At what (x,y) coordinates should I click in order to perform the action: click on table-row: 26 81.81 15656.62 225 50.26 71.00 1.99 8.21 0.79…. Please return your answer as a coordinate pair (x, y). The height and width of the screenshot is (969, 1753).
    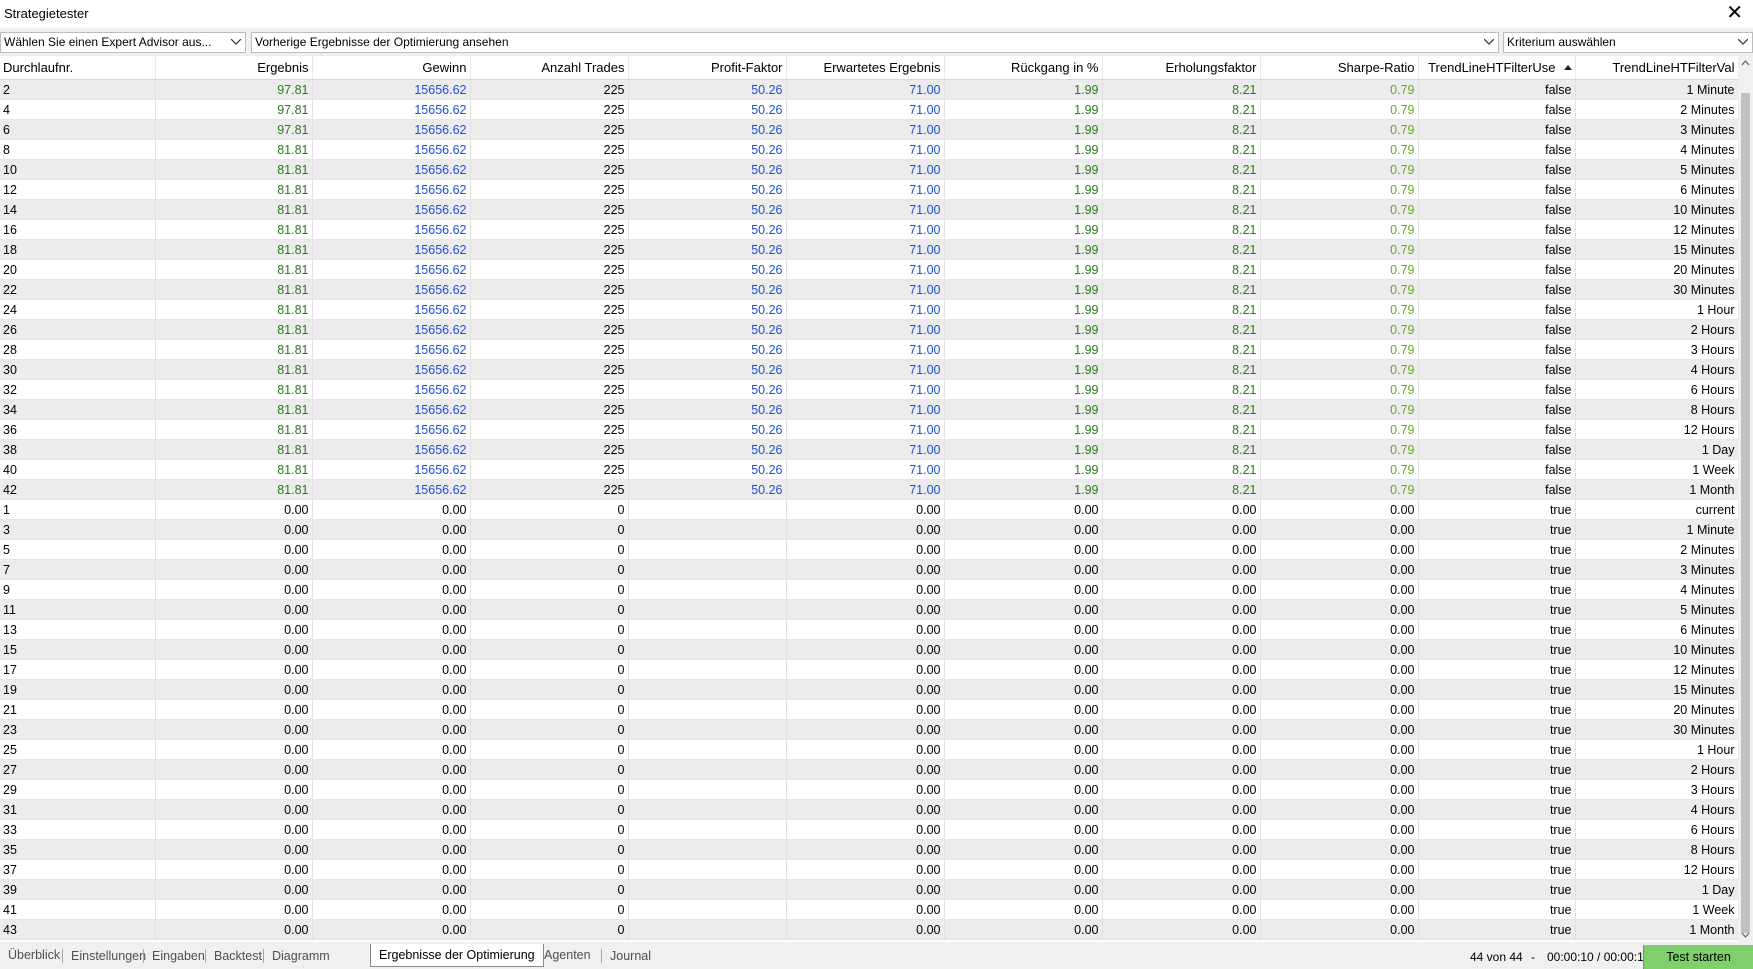
    Looking at the image, I should click on (869, 329).